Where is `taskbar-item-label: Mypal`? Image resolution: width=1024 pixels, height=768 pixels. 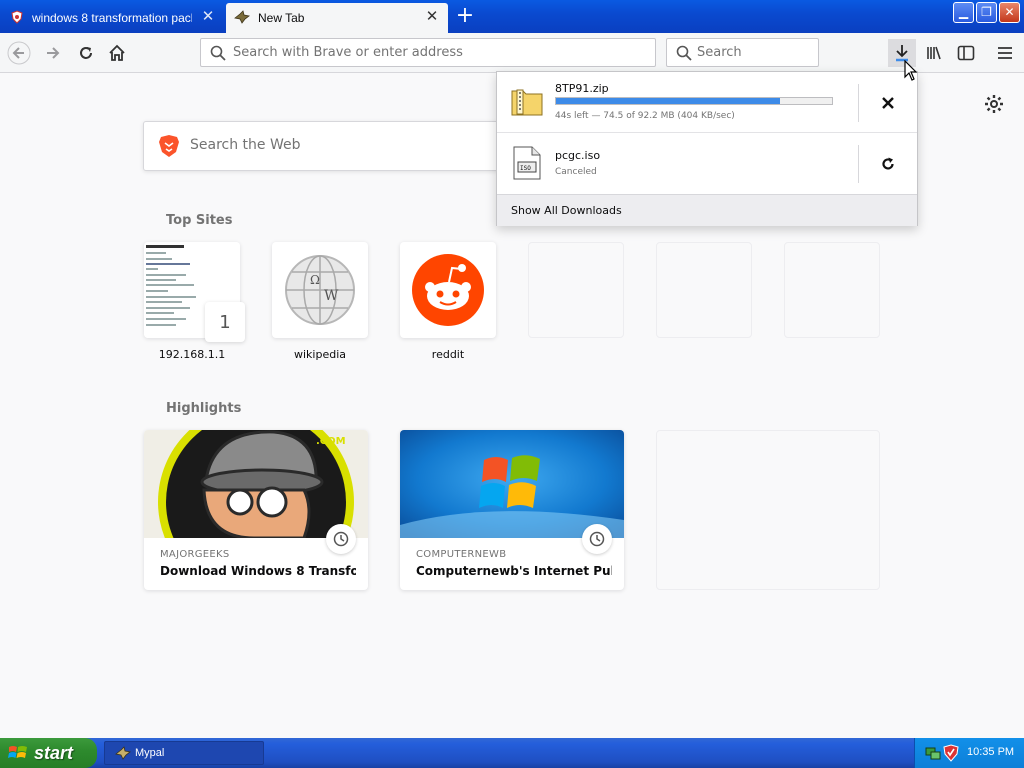
taskbar-item-label: Mypal is located at coordinates (150, 753).